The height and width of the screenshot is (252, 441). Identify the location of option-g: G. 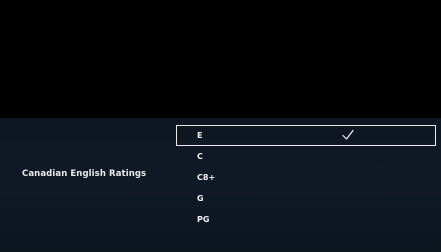
(306, 198).